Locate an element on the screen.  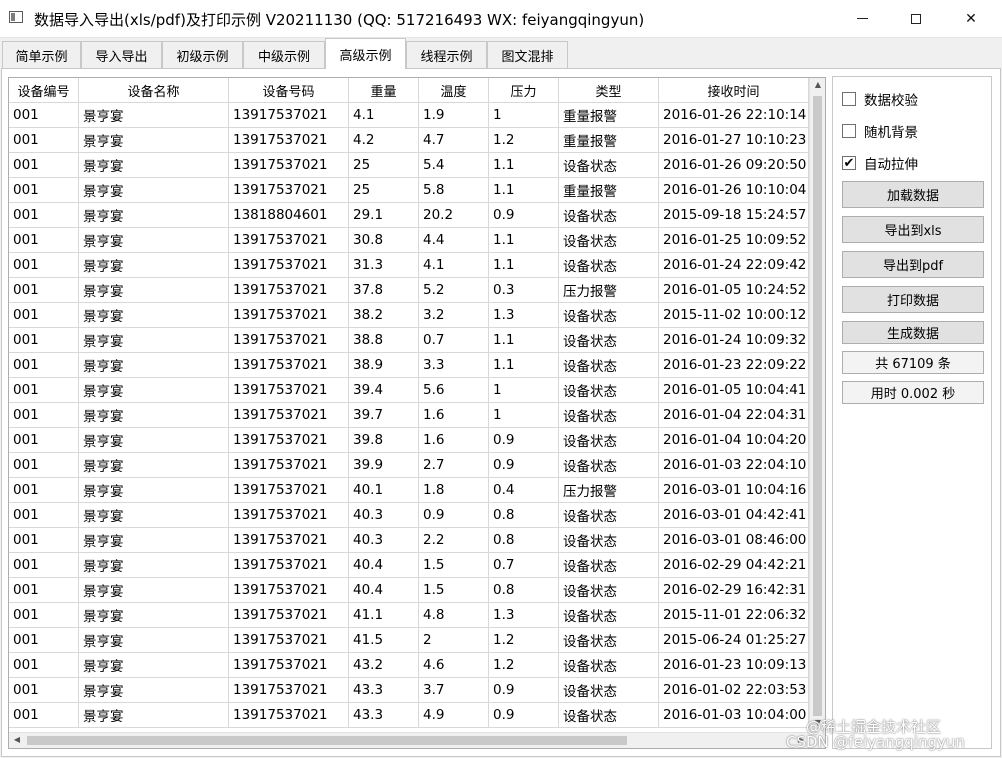
cell-weight: 41.1 is located at coordinates (384, 615).